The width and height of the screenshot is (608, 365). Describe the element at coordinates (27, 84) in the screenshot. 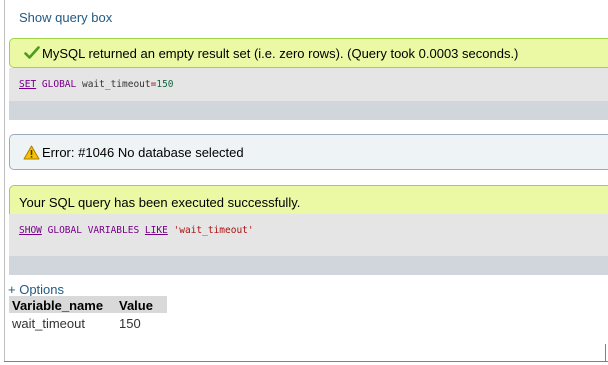

I see `sql-keyword-set: SET` at that location.